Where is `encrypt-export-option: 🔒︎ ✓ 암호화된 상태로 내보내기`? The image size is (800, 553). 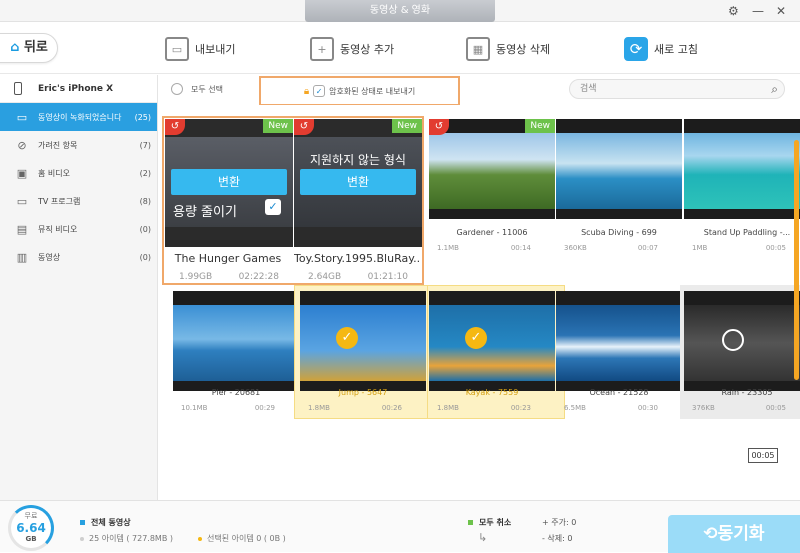
encrypt-export-option: 🔒︎ ✓ 암호화된 상태로 내보내기 is located at coordinates (359, 91).